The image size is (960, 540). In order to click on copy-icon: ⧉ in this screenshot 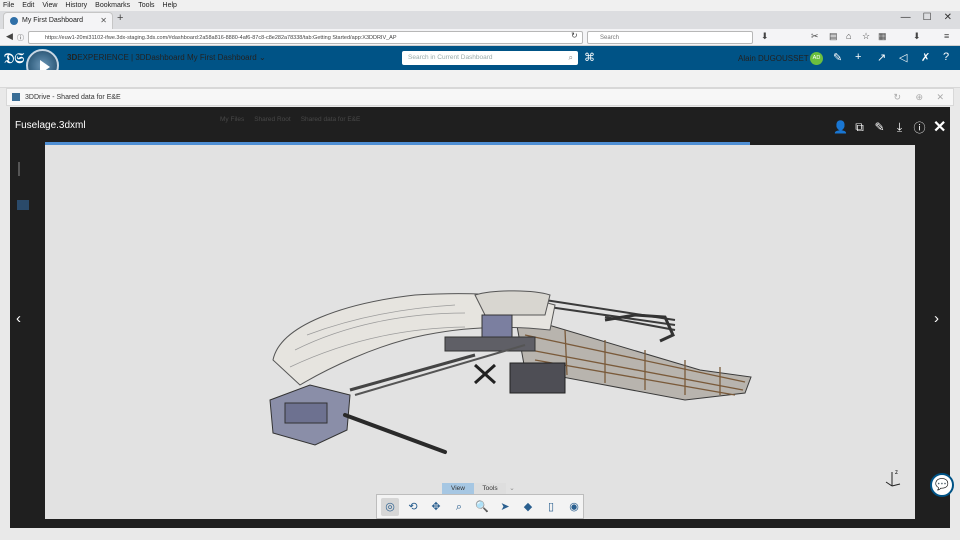, I will do `click(859, 127)`.